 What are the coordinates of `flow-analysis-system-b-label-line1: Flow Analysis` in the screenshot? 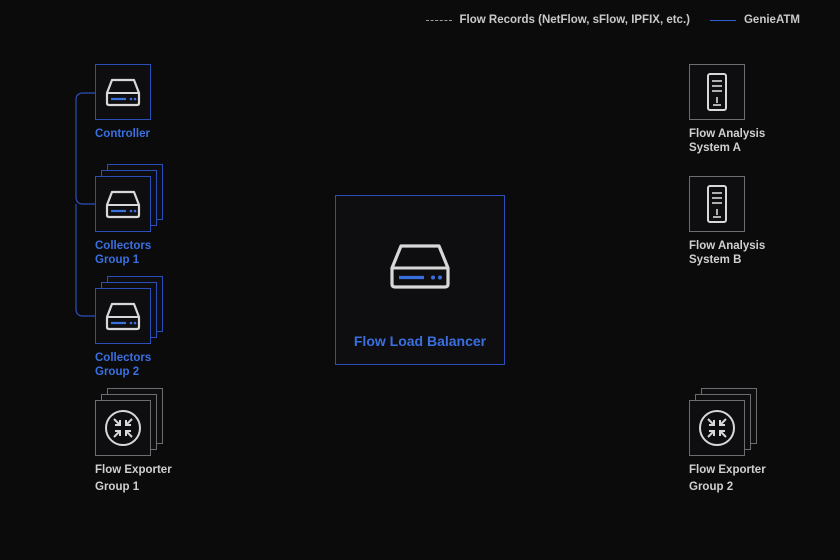 It's located at (727, 246).